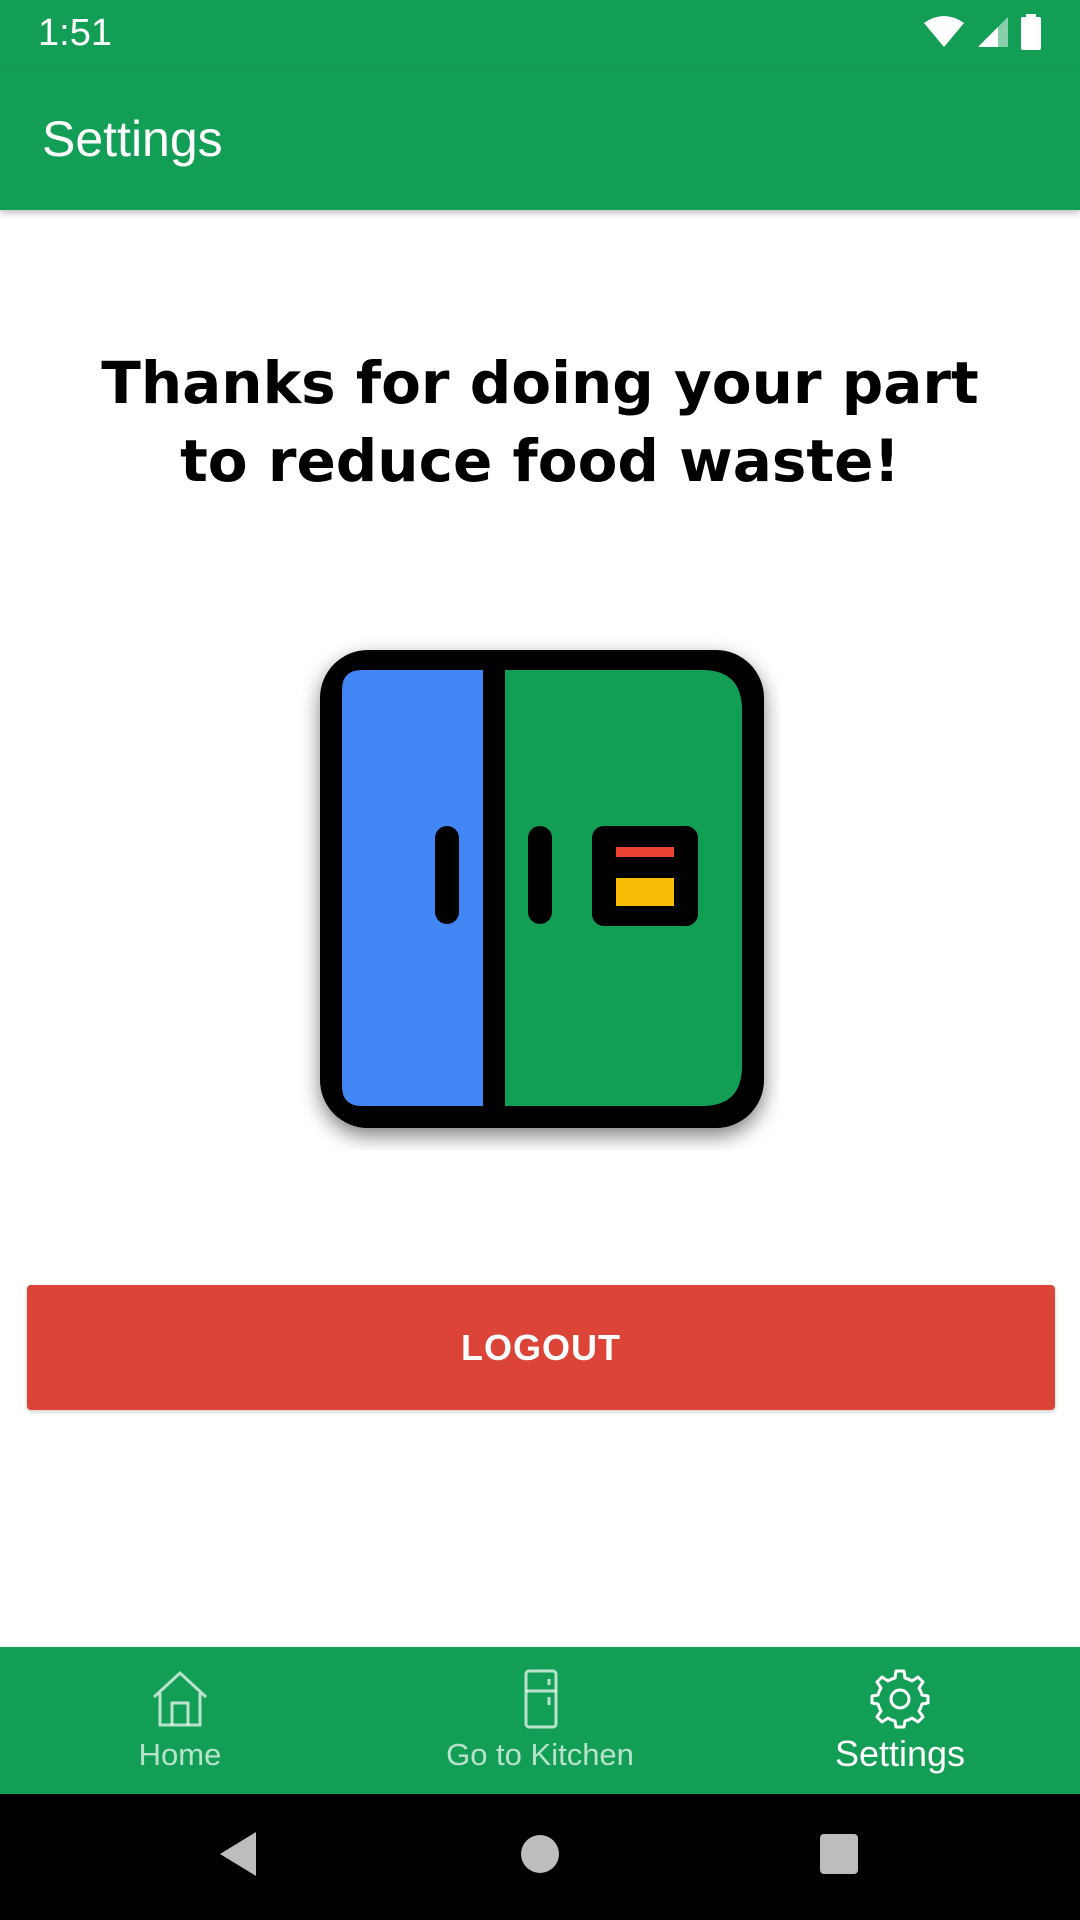 Image resolution: width=1080 pixels, height=1920 pixels. I want to click on status-bar: 1:51, so click(540, 33).